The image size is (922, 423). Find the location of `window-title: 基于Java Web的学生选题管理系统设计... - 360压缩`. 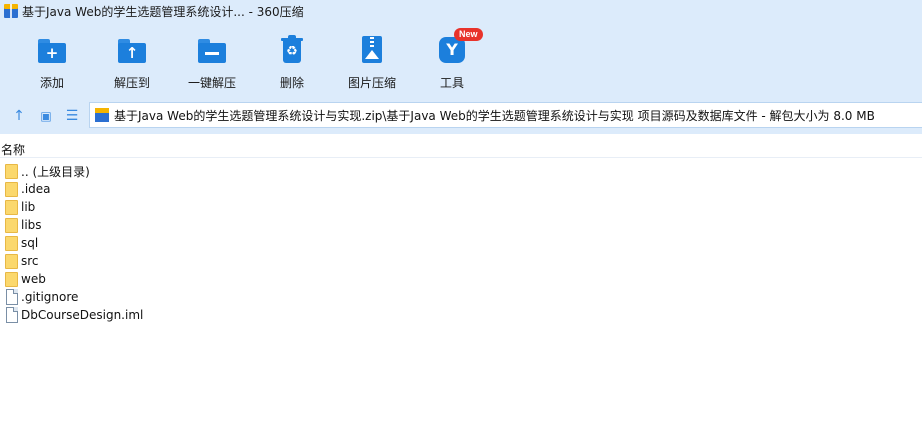

window-title: 基于Java Web的学生选题管理系统设计... - 360压缩 is located at coordinates (163, 11).